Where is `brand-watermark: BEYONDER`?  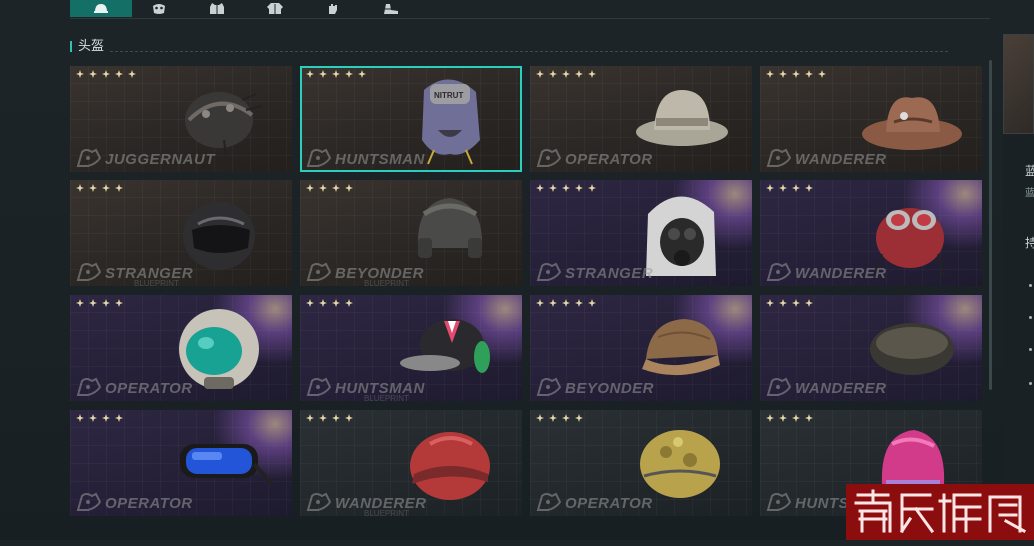 brand-watermark: BEYONDER is located at coordinates (595, 387).